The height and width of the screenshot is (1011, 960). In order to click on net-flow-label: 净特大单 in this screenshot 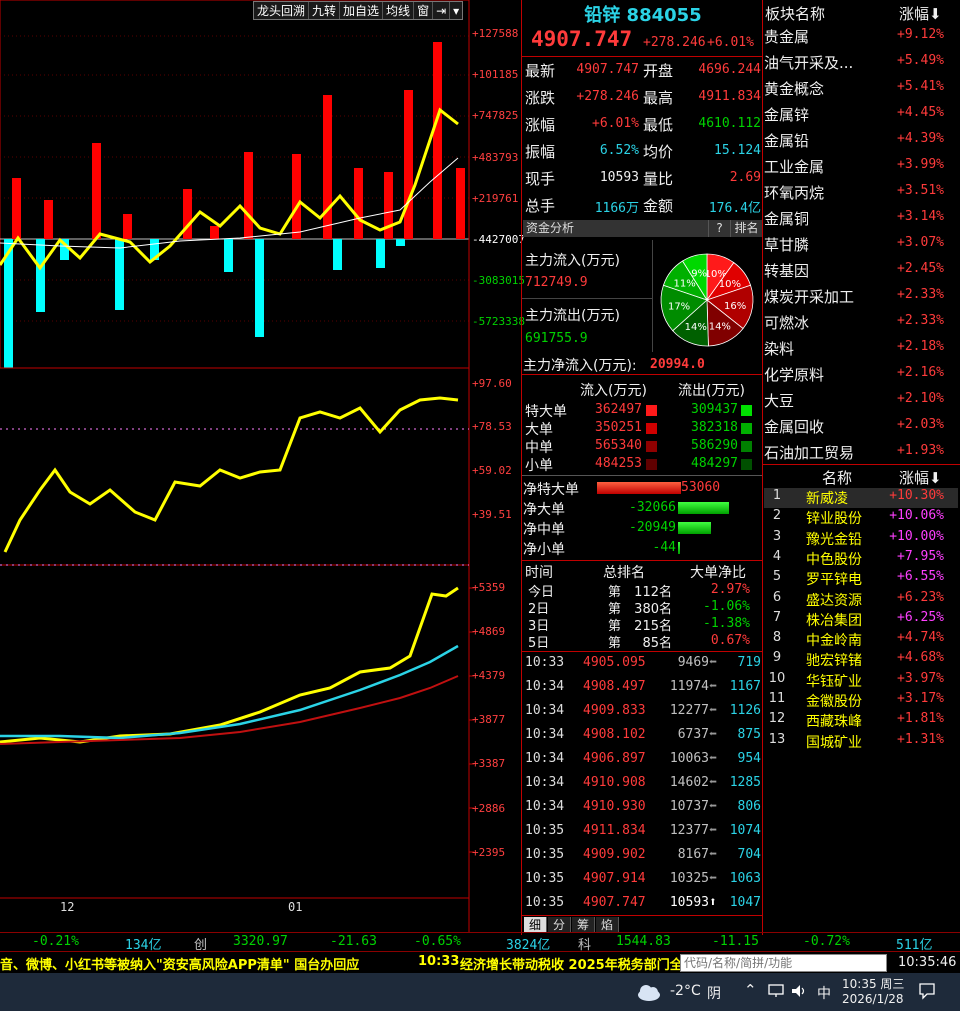, I will do `click(551, 490)`.